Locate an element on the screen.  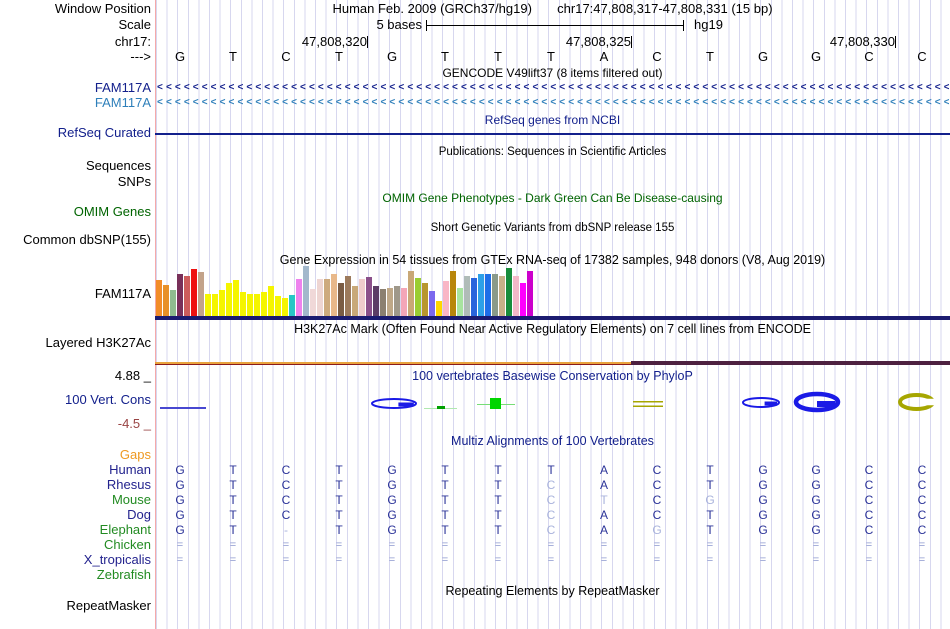
track-label-chrom: chr17: is located at coordinates (75, 42).